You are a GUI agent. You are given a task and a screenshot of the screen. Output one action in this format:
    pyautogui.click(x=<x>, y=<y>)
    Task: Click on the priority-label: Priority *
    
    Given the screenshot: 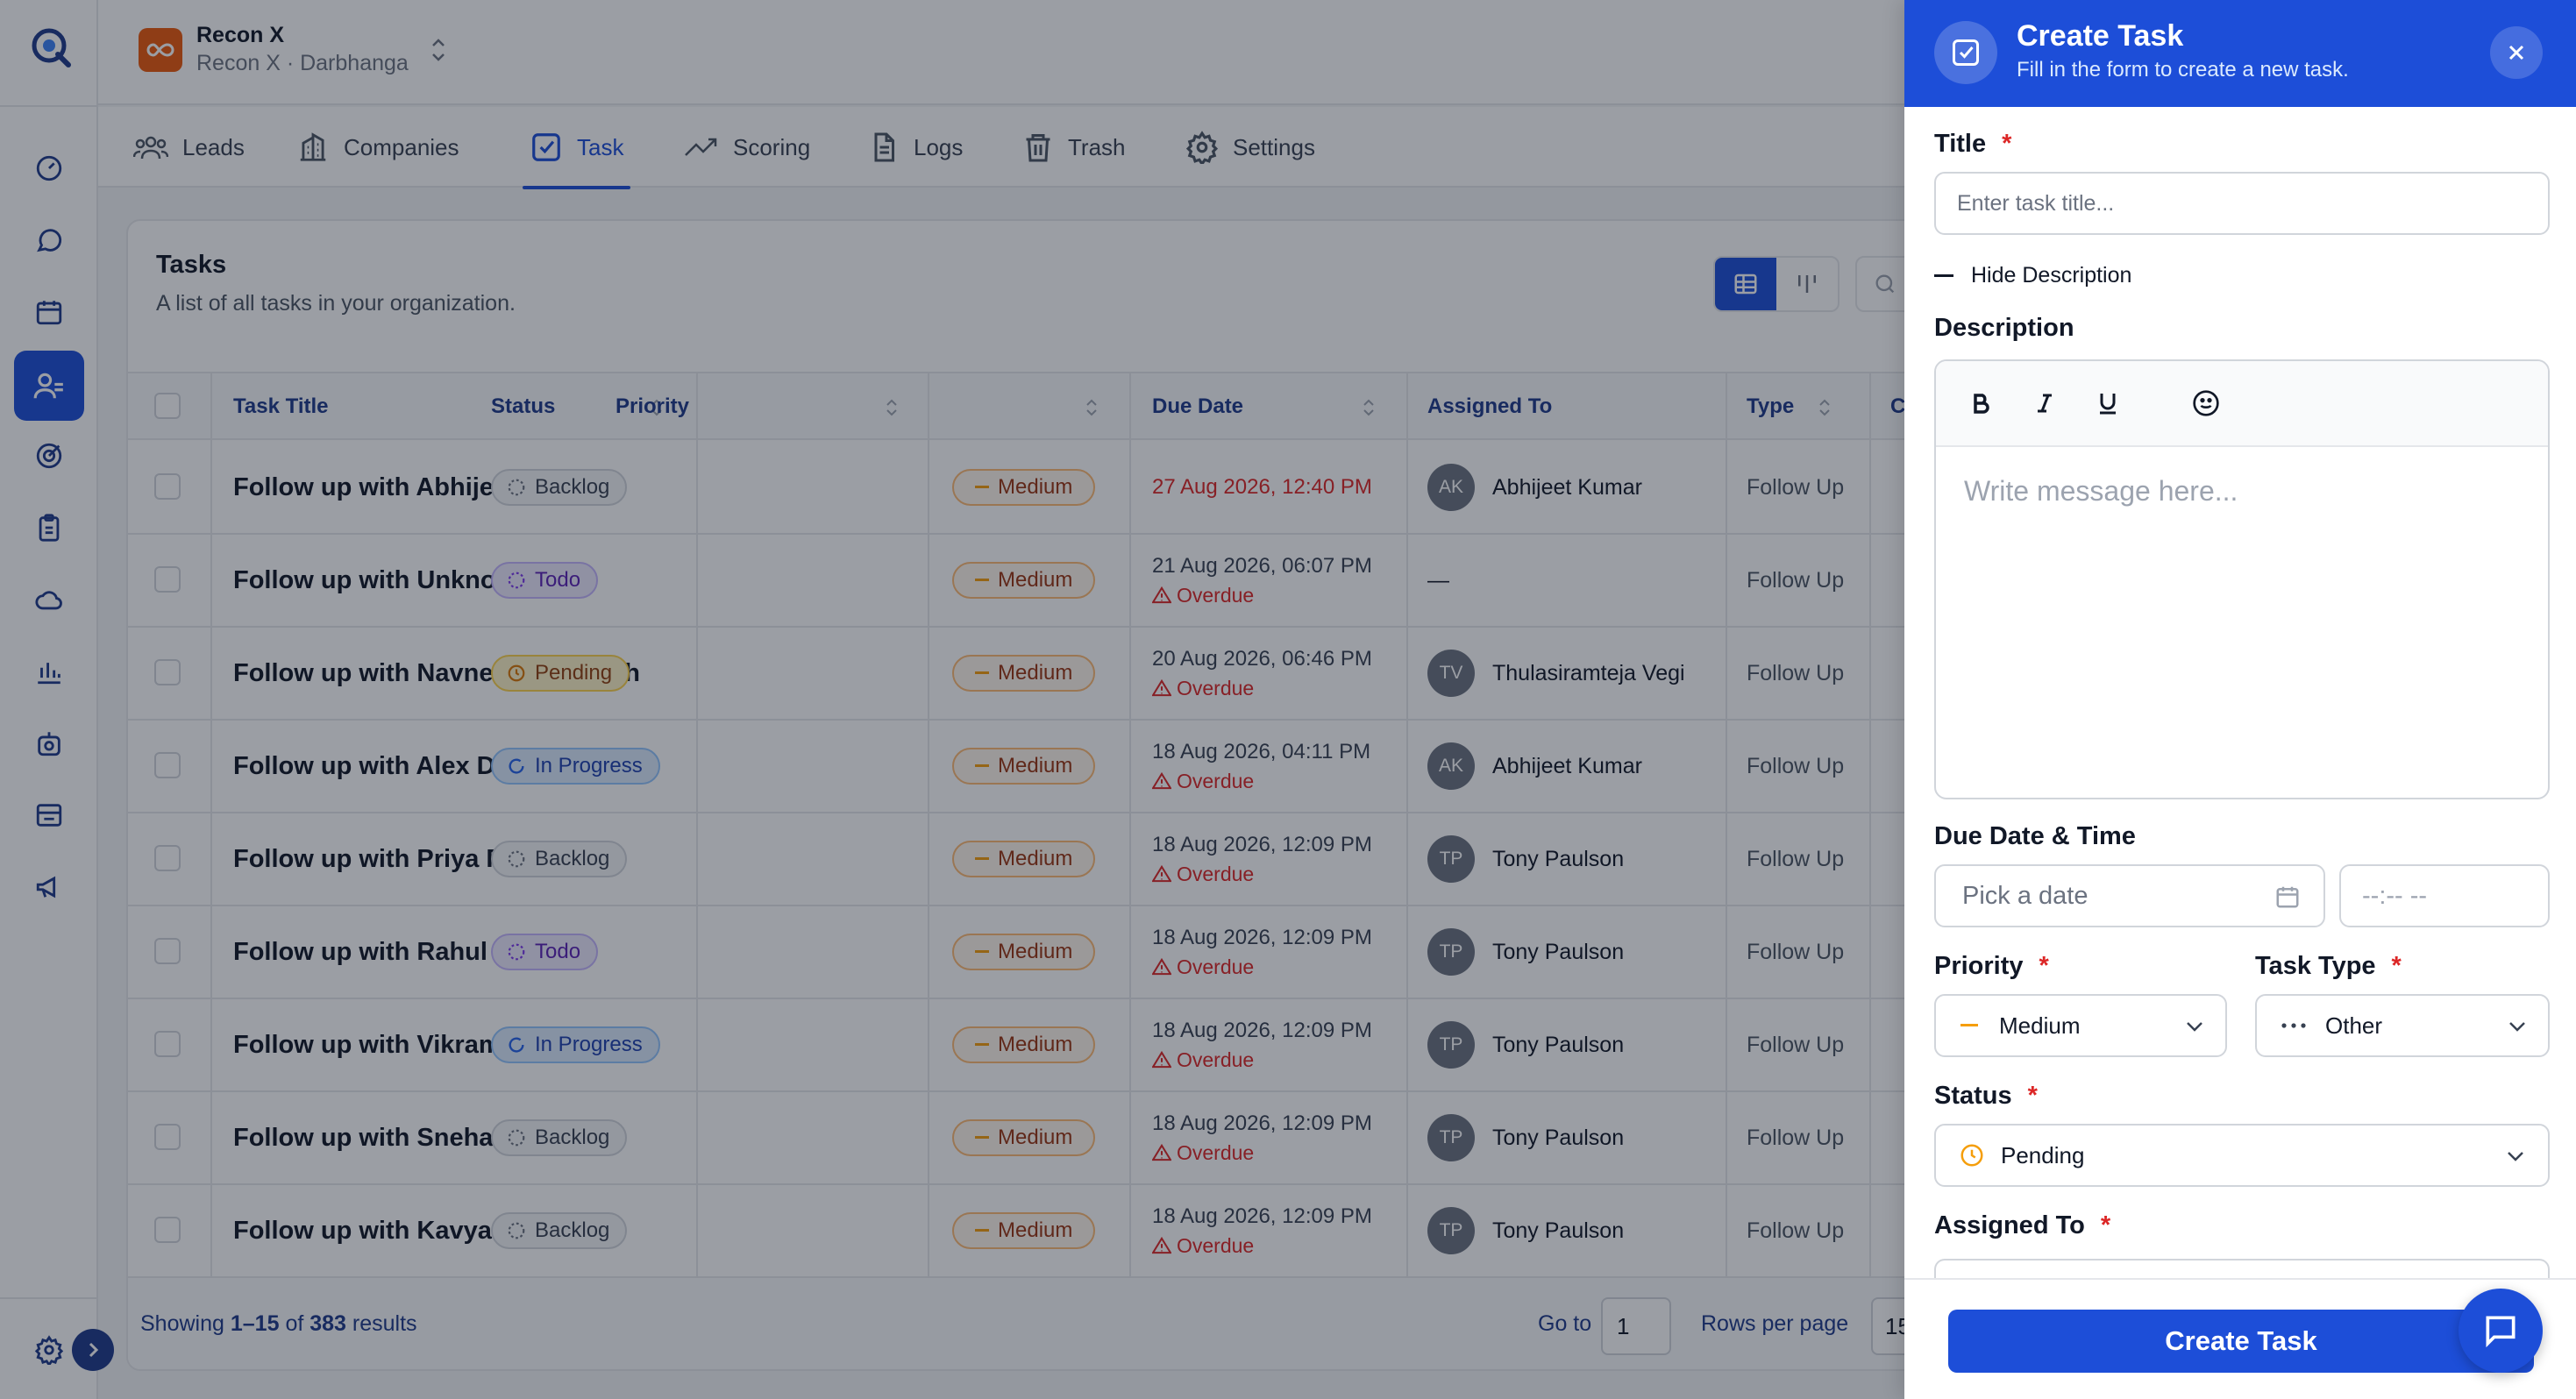 What is the action you would take?
    pyautogui.click(x=1991, y=967)
    